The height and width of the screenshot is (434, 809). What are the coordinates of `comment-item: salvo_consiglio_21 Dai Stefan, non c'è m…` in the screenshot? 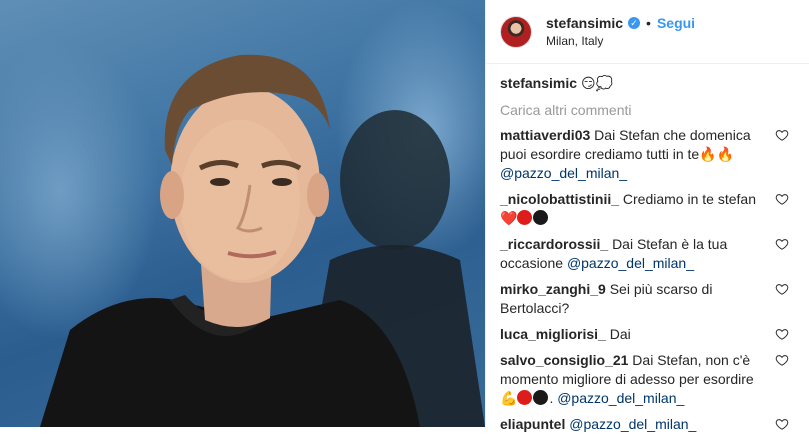 It's located at (647, 379).